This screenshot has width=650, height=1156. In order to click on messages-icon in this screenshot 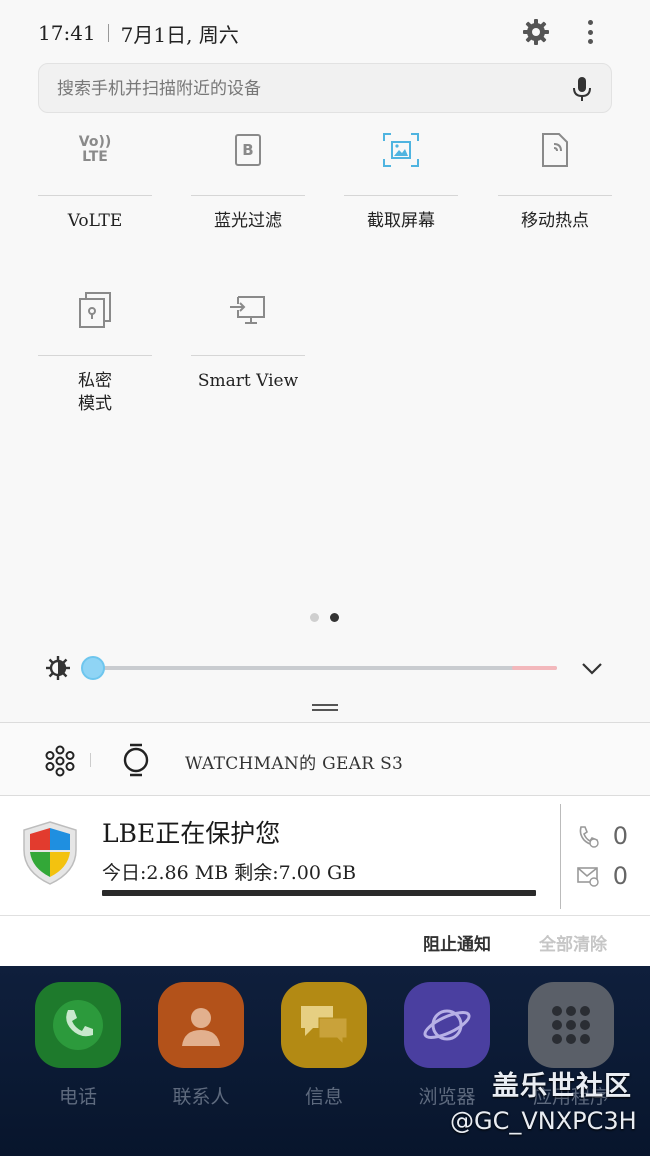, I will do `click(324, 1025)`.